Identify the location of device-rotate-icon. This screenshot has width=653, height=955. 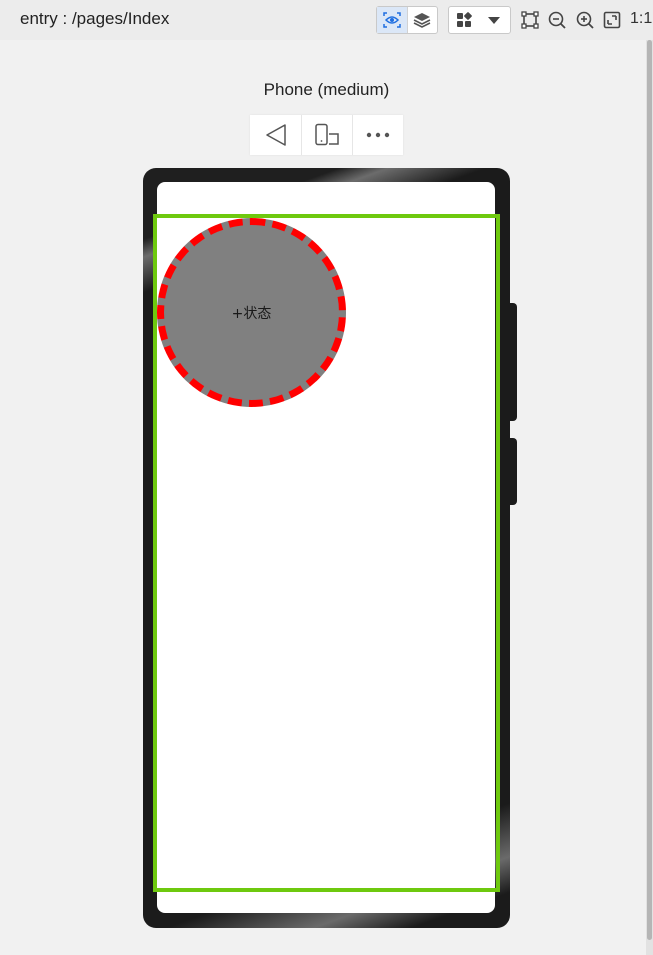
(327, 134).